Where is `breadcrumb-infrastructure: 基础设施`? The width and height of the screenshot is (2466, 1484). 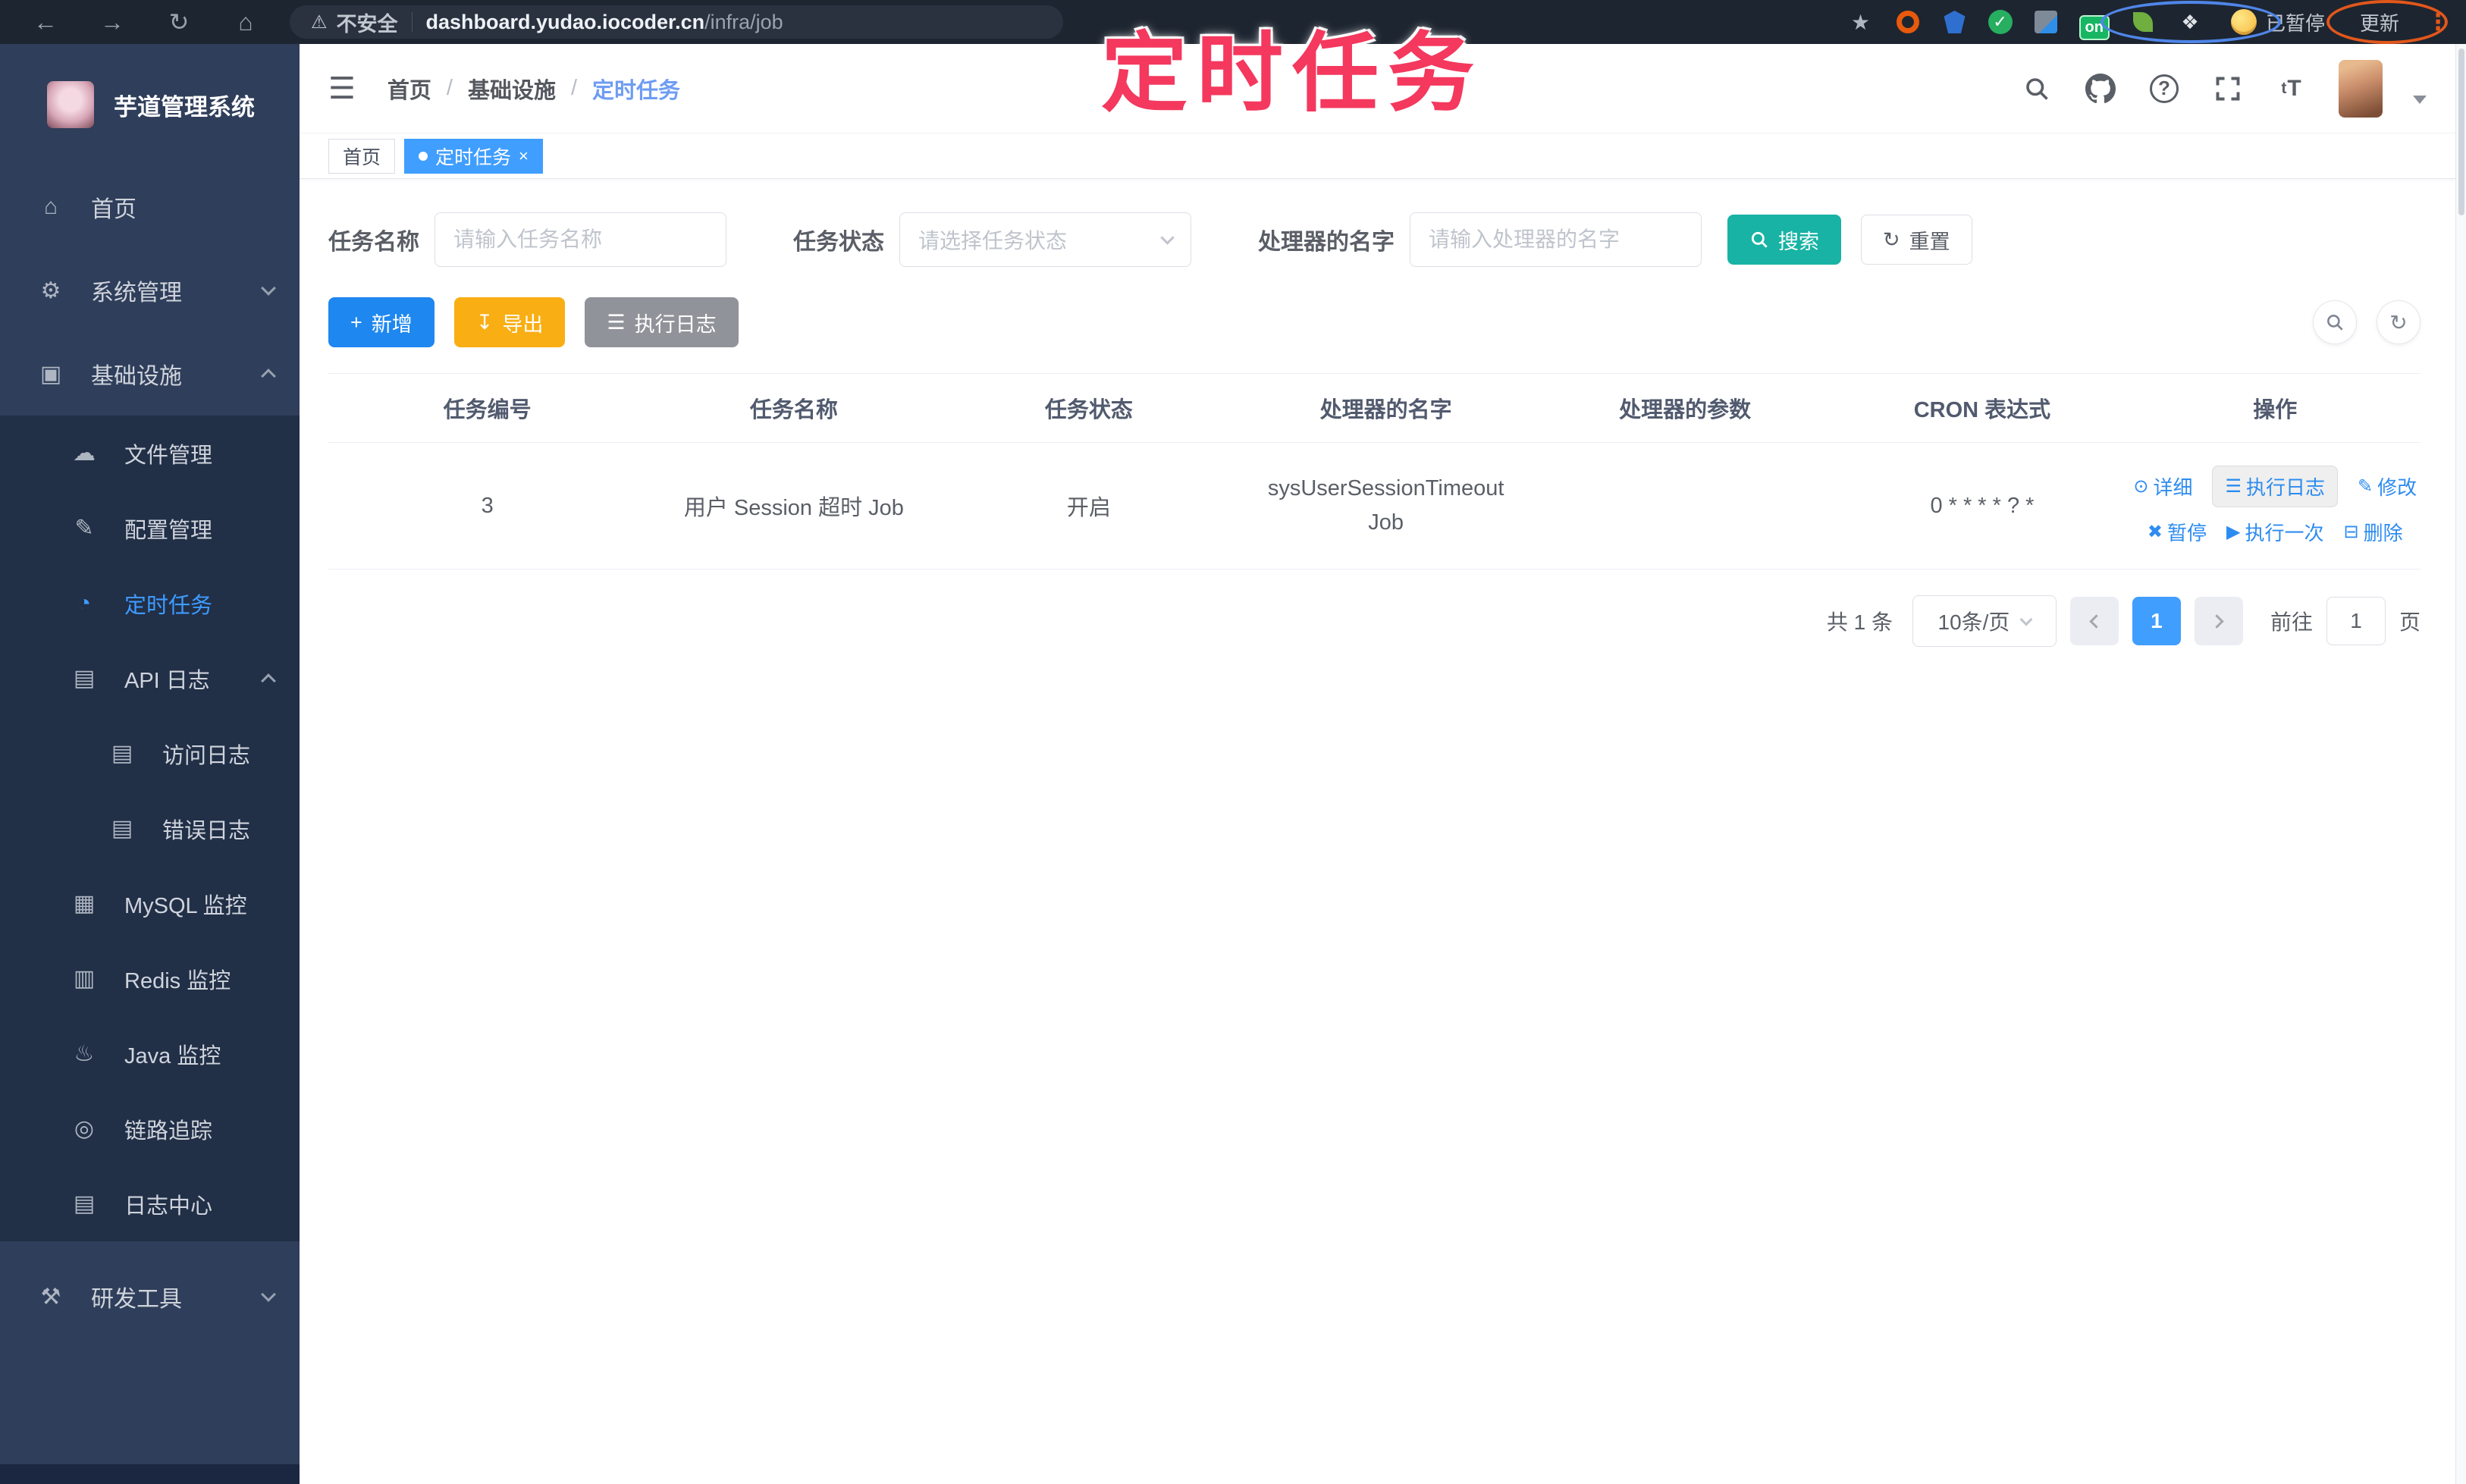
breadcrumb-infrastructure: 基础设施 is located at coordinates (512, 89).